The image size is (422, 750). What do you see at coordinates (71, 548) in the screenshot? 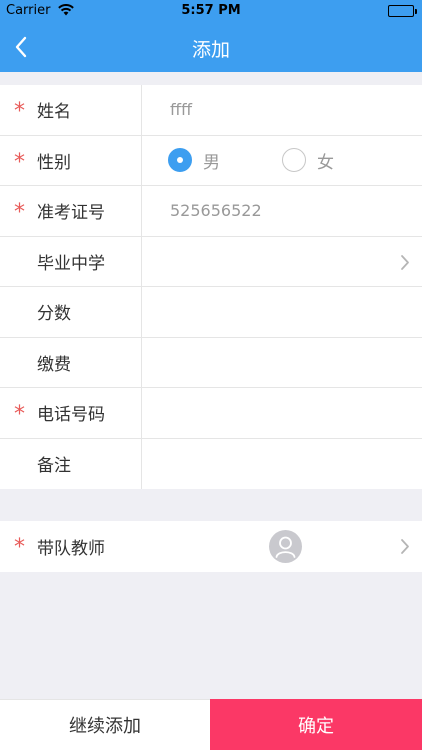
I see `teacher-label: 带队教师` at bounding box center [71, 548].